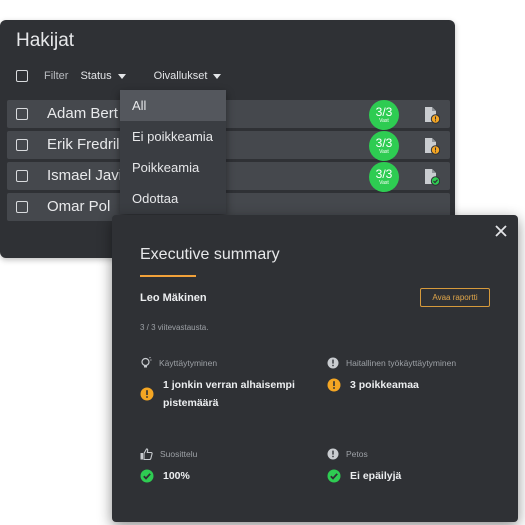  Describe the element at coordinates (401, 363) in the screenshot. I see `harmful-behaviour-label-text: Haitallinen työkäyttäytyminen` at that location.